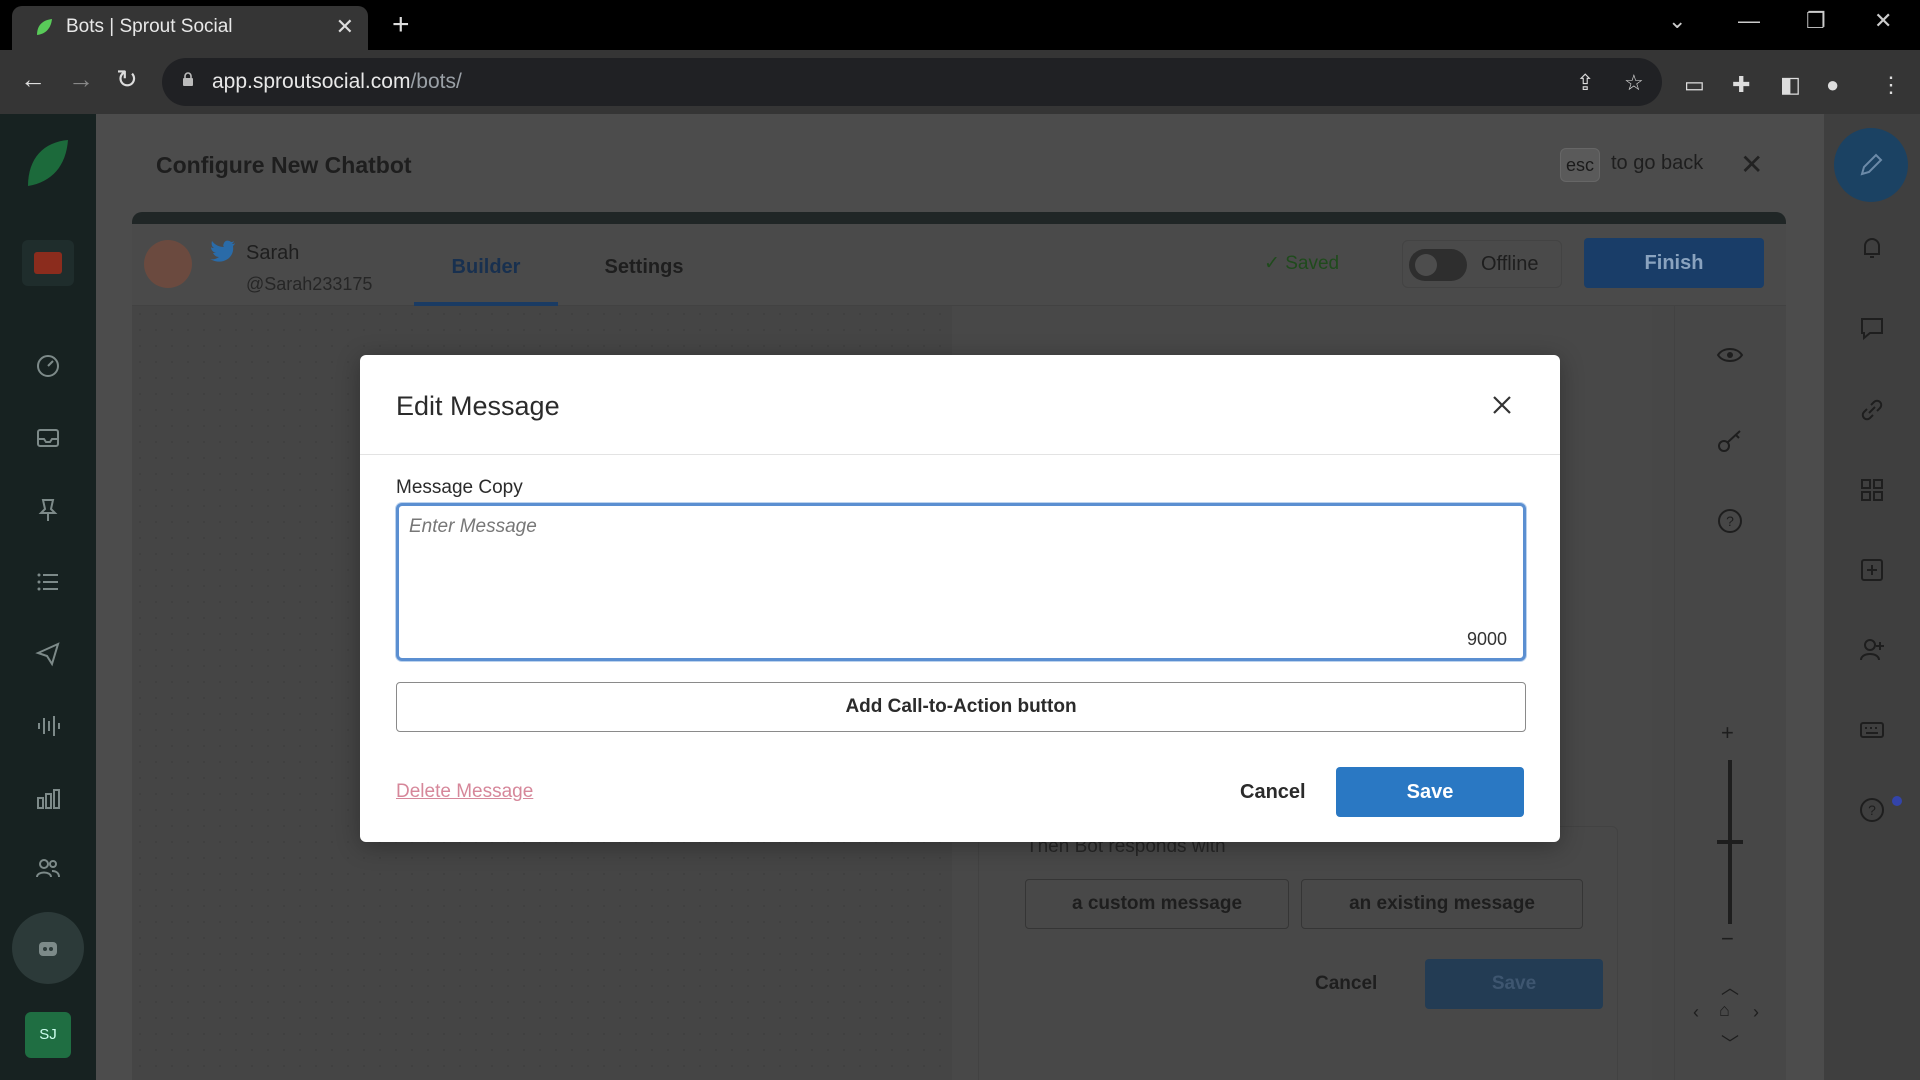 The image size is (1920, 1080). What do you see at coordinates (48, 654) in the screenshot?
I see `publish-send-icon` at bounding box center [48, 654].